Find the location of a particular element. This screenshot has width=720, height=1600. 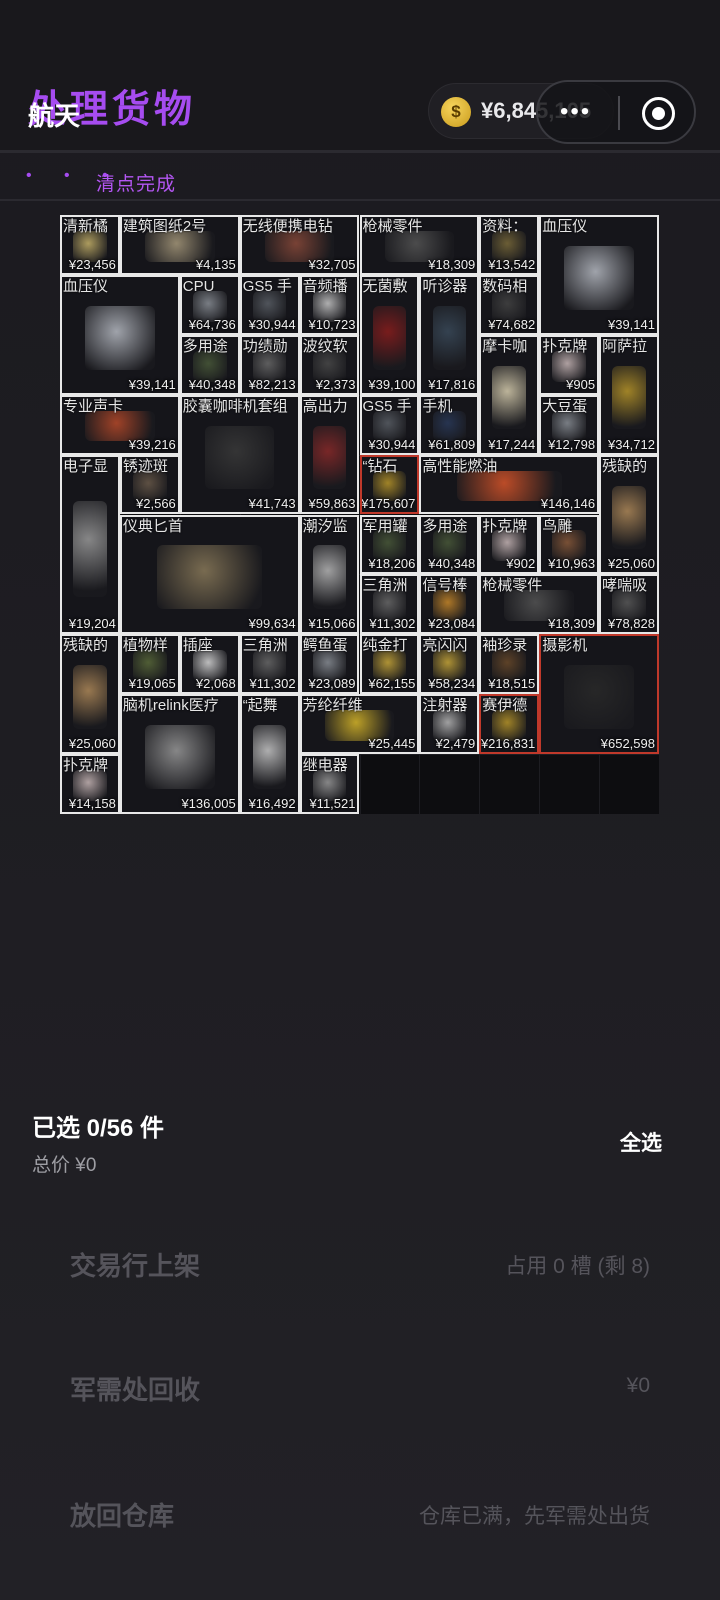

action-info: 占用 0 槽 (剩 8) is located at coordinates (577, 1266).